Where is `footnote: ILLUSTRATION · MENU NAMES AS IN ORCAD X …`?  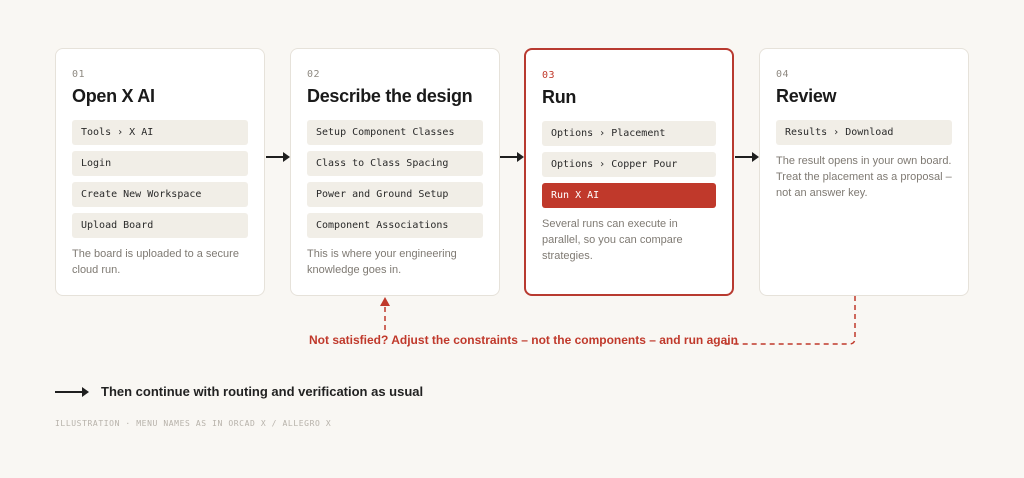
footnote: ILLUSTRATION · MENU NAMES AS IN ORCAD X … is located at coordinates (193, 423).